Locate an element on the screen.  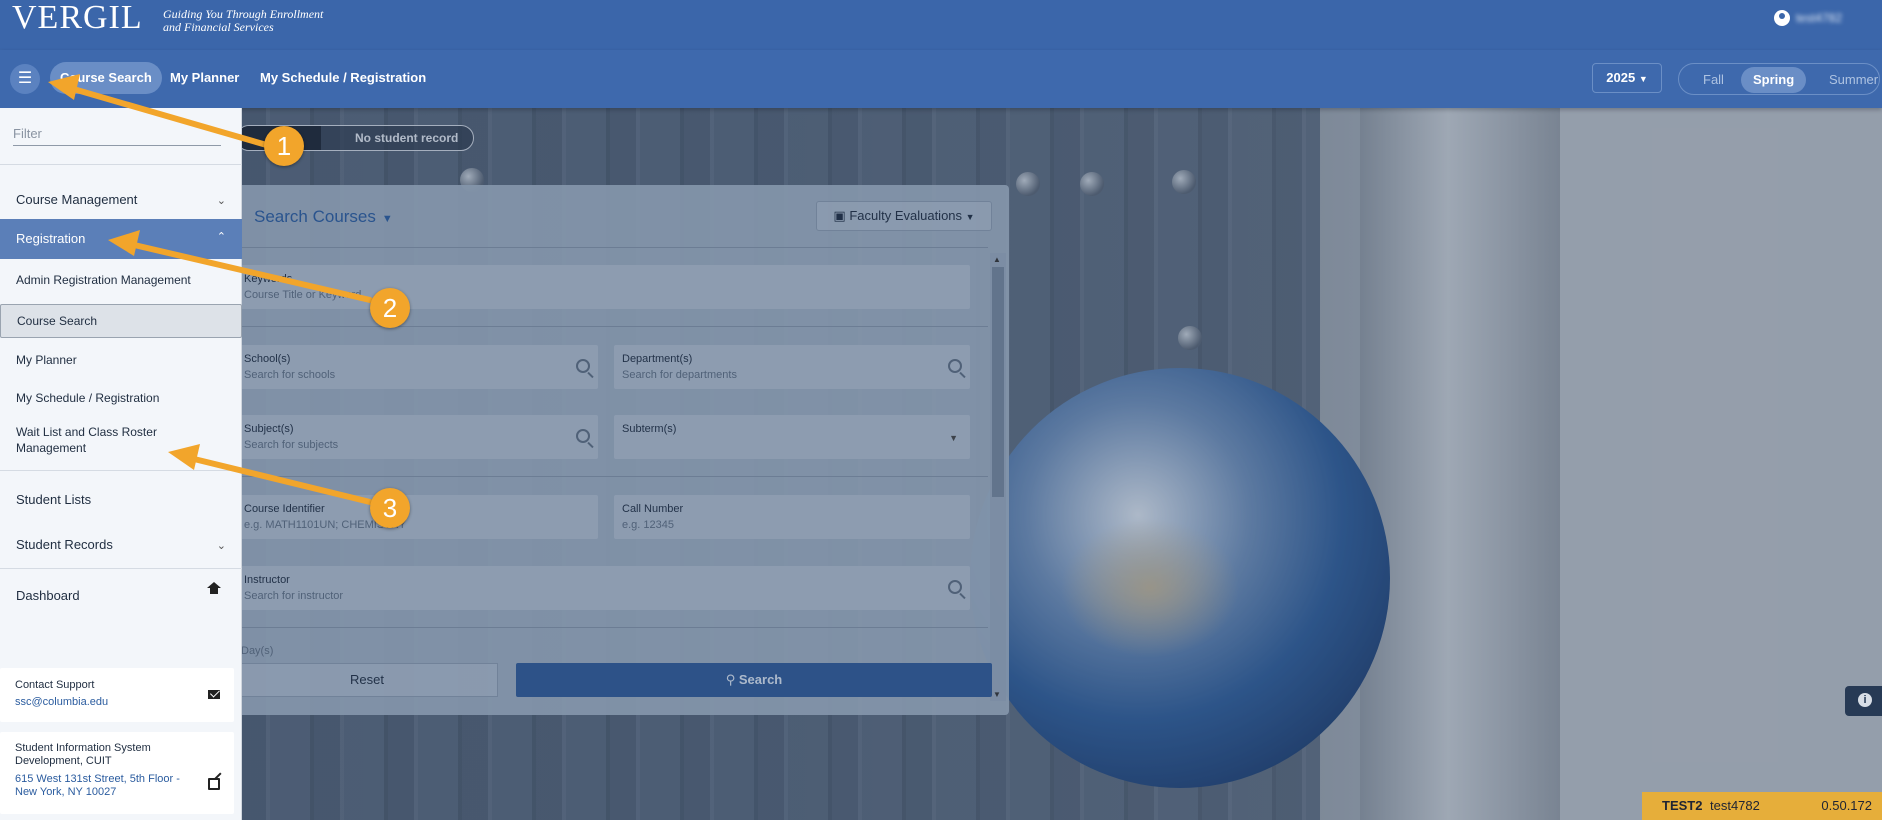
schools-placeholder: Search for schools is located at coordinates (290, 375).